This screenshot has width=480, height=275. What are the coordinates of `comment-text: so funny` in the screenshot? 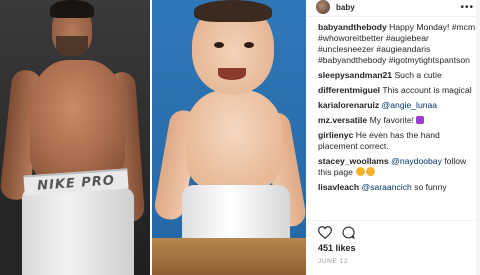 It's located at (430, 187).